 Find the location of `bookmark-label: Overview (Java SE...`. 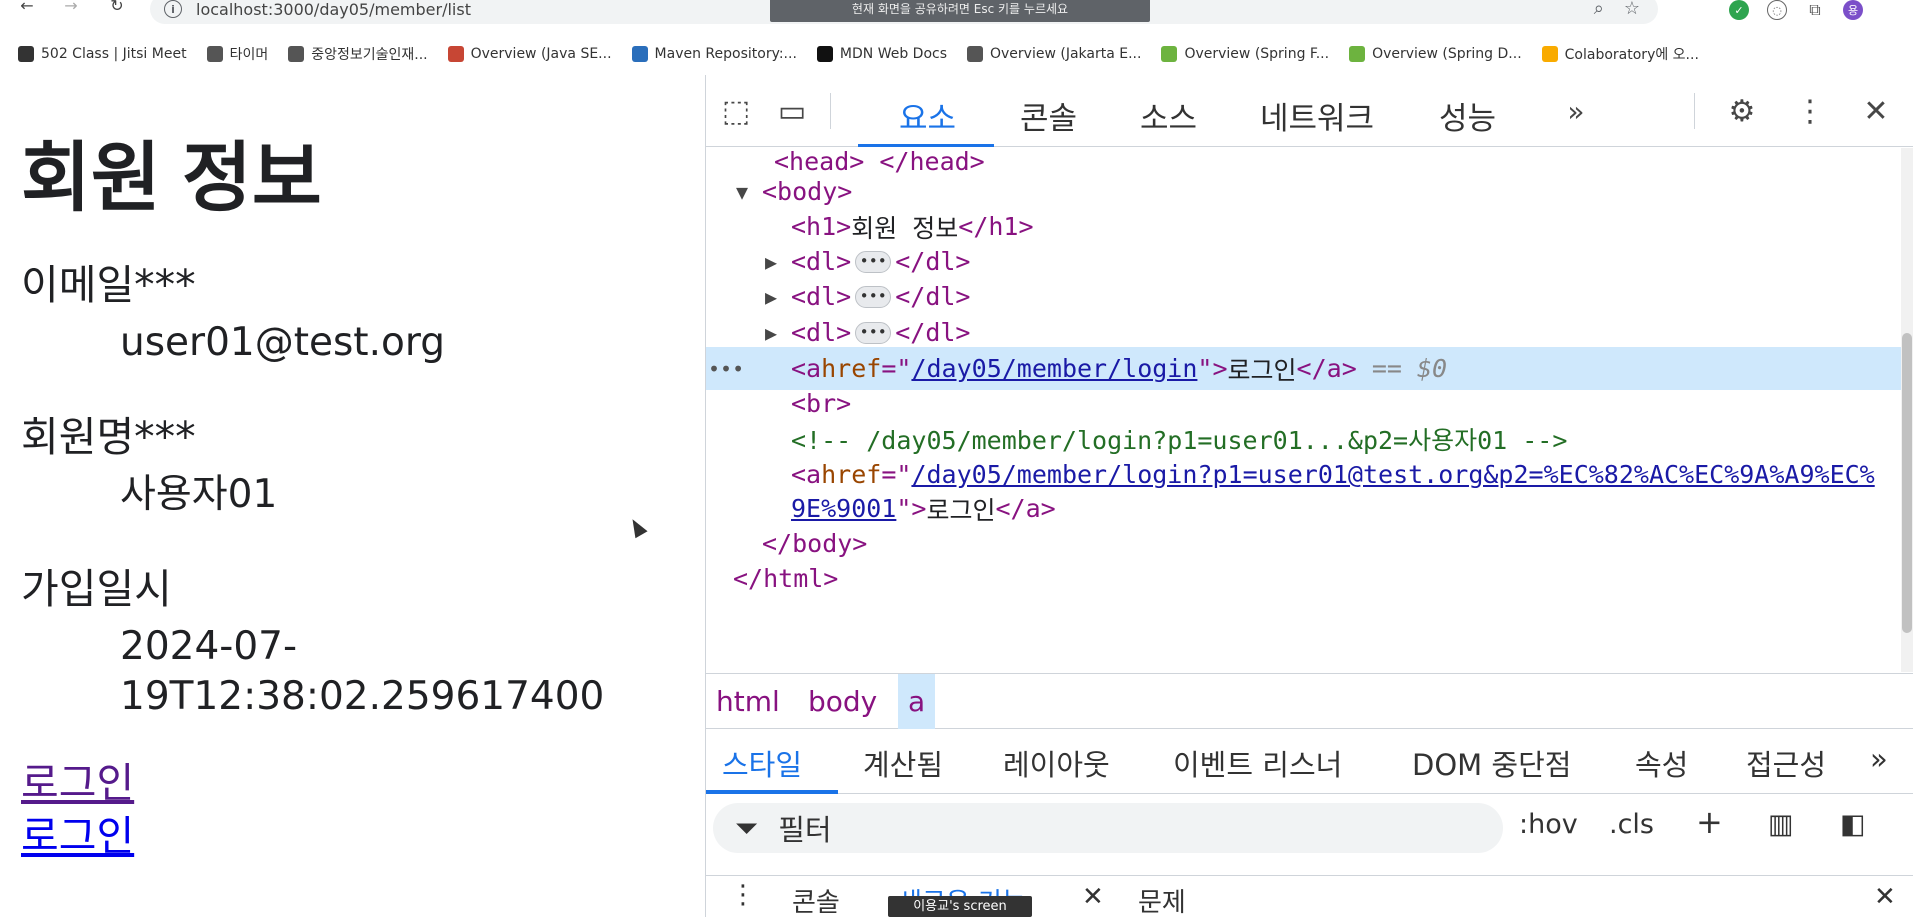

bookmark-label: Overview (Java SE... is located at coordinates (541, 54).